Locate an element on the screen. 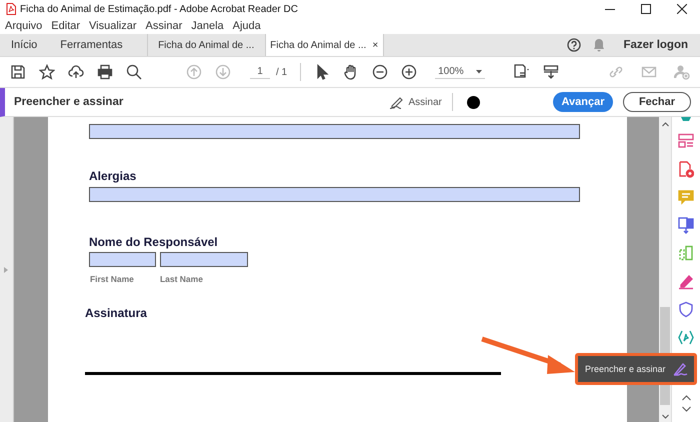  window-title: Ficha do Animal de Estimação.pdf - Adobe Acrobat Reader DC is located at coordinates (159, 9).